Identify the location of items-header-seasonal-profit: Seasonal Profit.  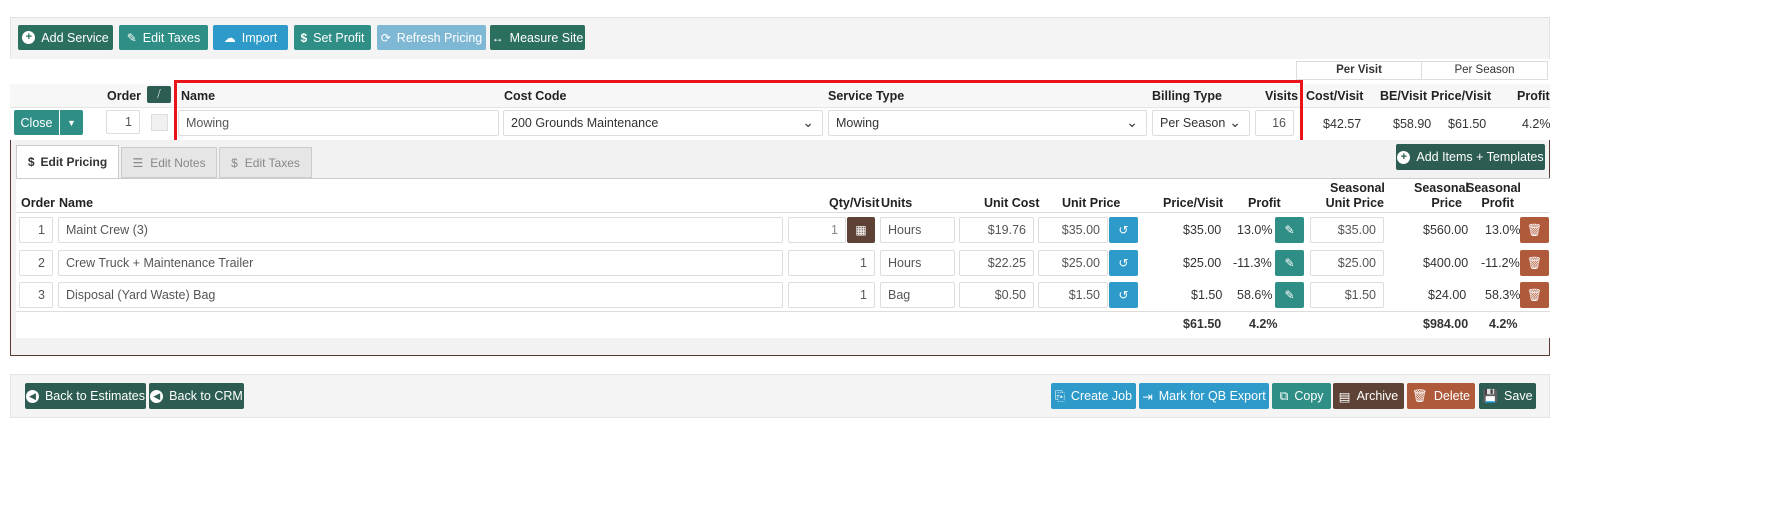
(1493, 195).